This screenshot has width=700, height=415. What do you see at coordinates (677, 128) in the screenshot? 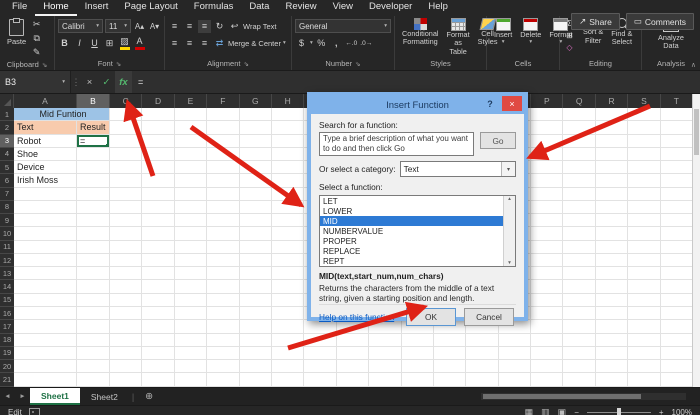
I see `cell-t2` at bounding box center [677, 128].